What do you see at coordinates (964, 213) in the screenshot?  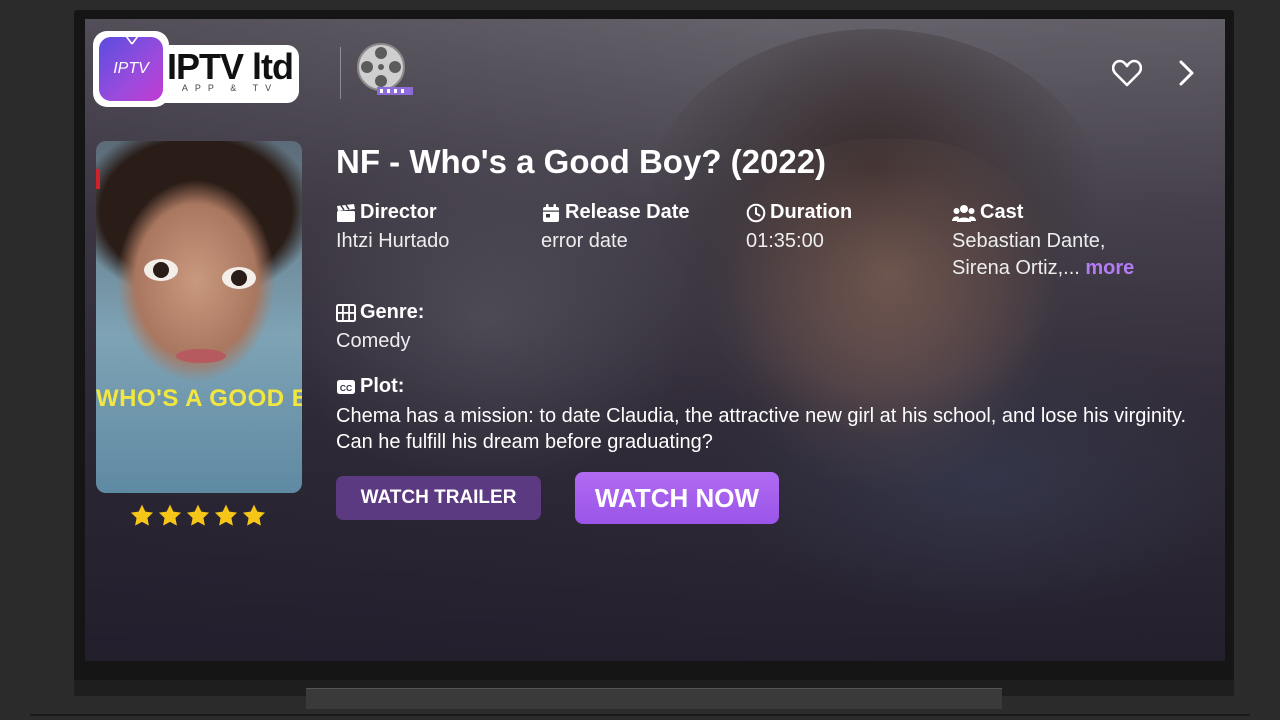 I see `users-icon` at bounding box center [964, 213].